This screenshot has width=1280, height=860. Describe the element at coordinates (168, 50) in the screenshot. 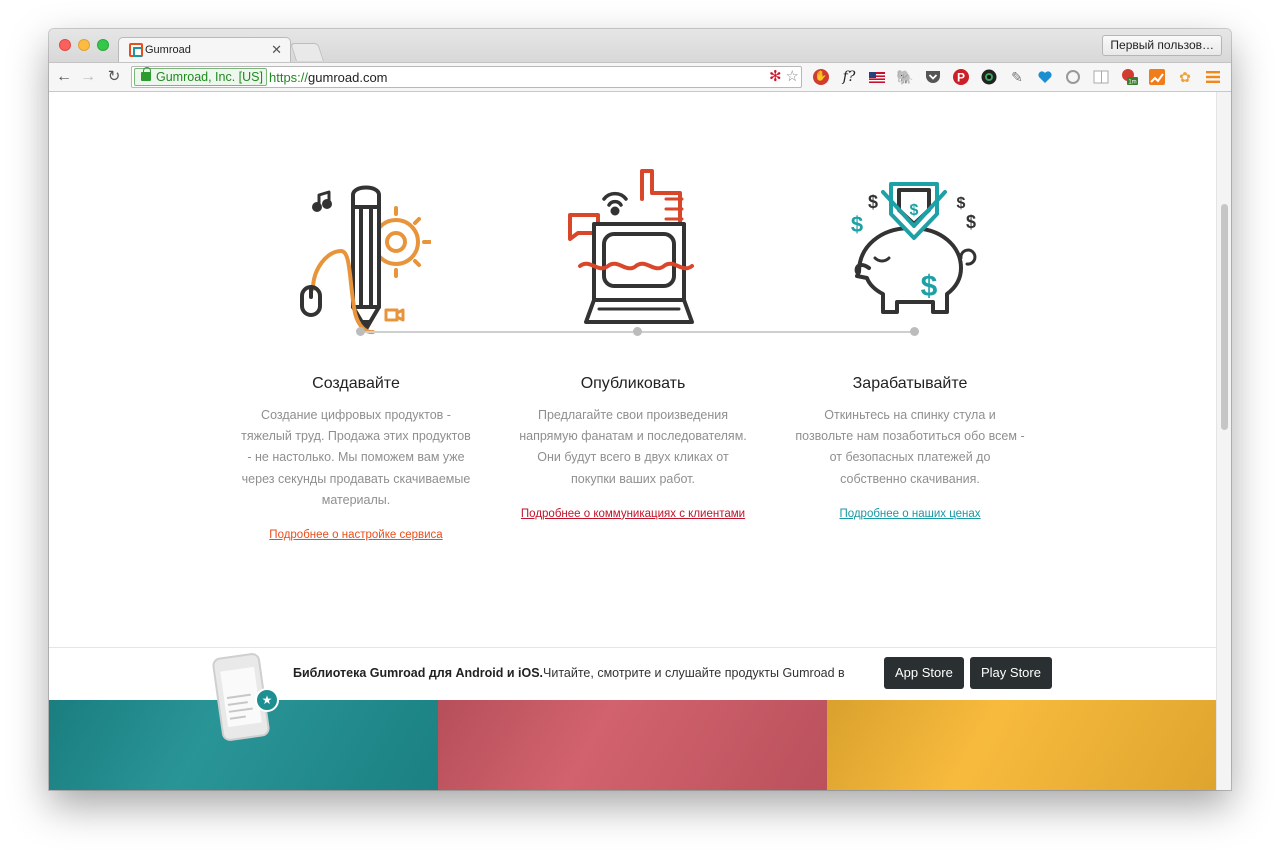

I see `tab-title: Gumroad` at that location.